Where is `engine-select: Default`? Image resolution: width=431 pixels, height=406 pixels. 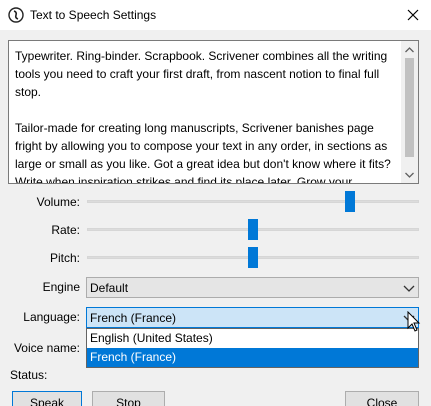
engine-select: Default is located at coordinates (252, 287).